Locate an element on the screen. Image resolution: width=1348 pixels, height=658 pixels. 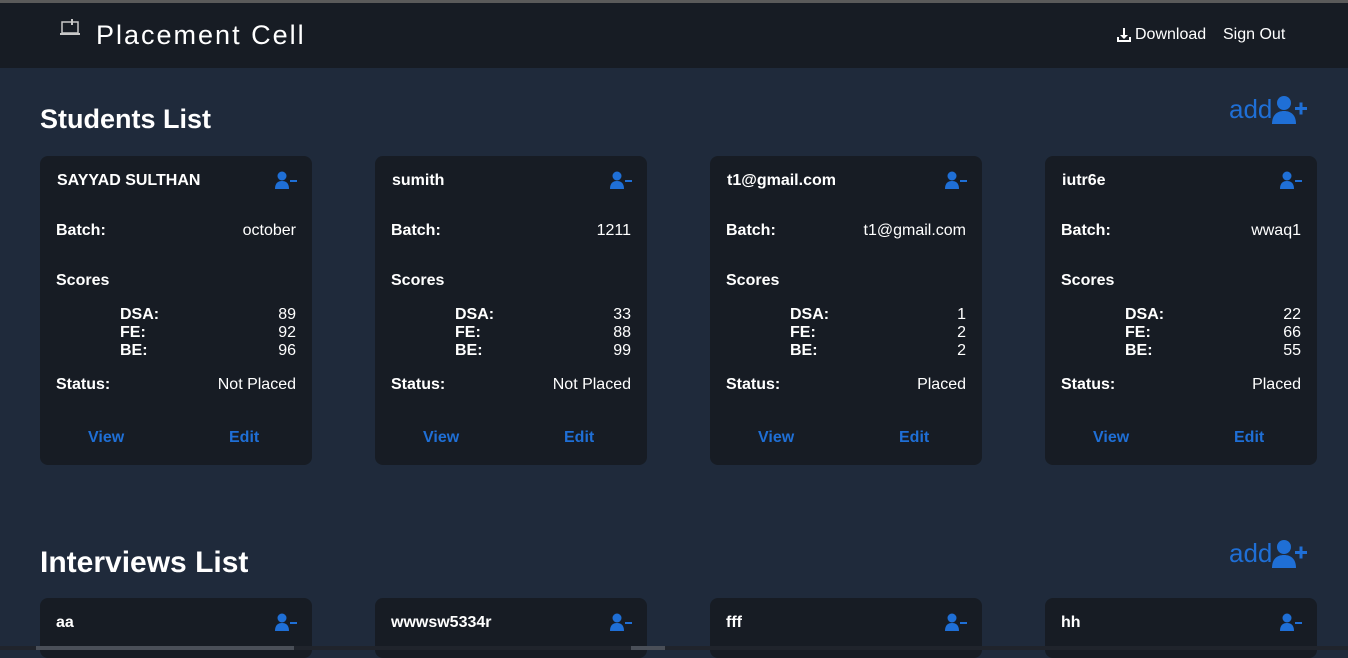
batch-value: t1@gmail.com is located at coordinates (915, 230).